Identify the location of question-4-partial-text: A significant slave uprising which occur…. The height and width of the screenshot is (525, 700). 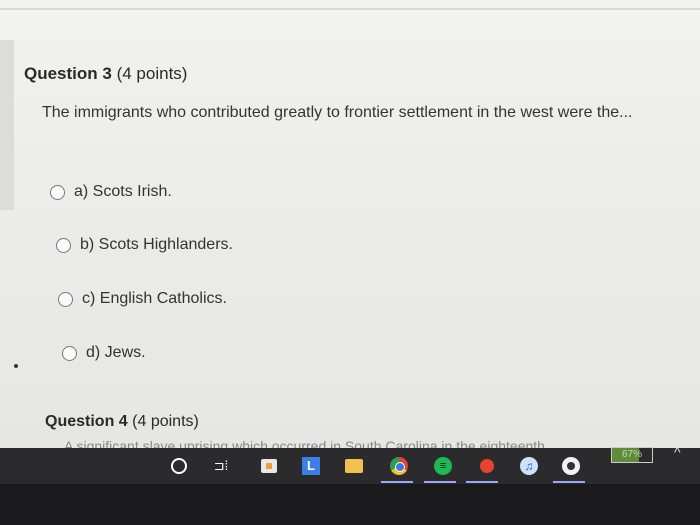
(304, 443).